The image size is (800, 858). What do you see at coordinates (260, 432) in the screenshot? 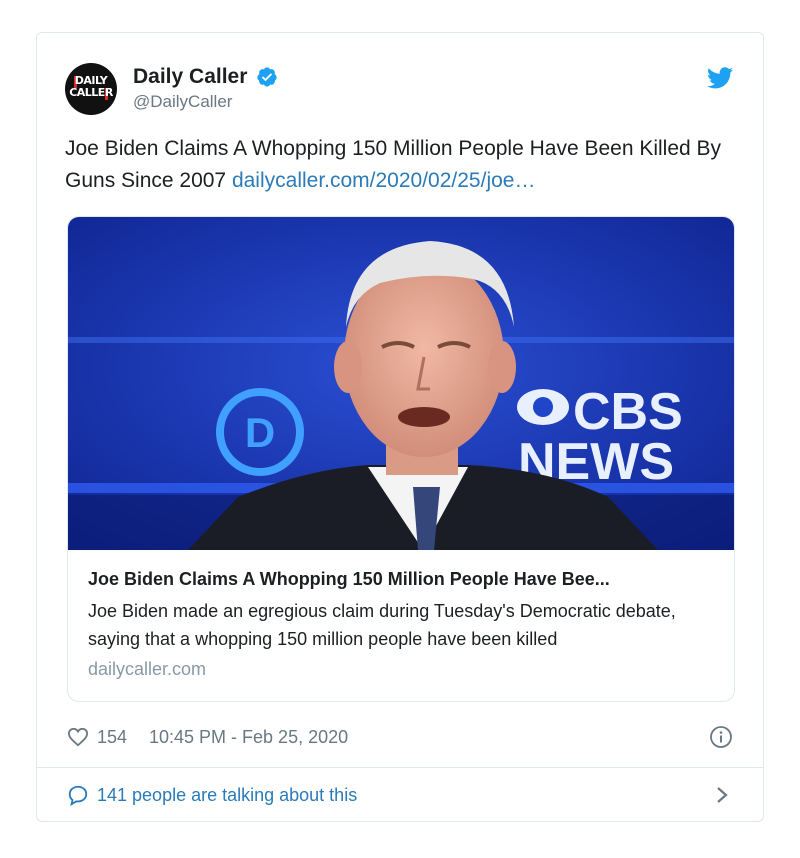
I see `democratic-logo-letter: D` at bounding box center [260, 432].